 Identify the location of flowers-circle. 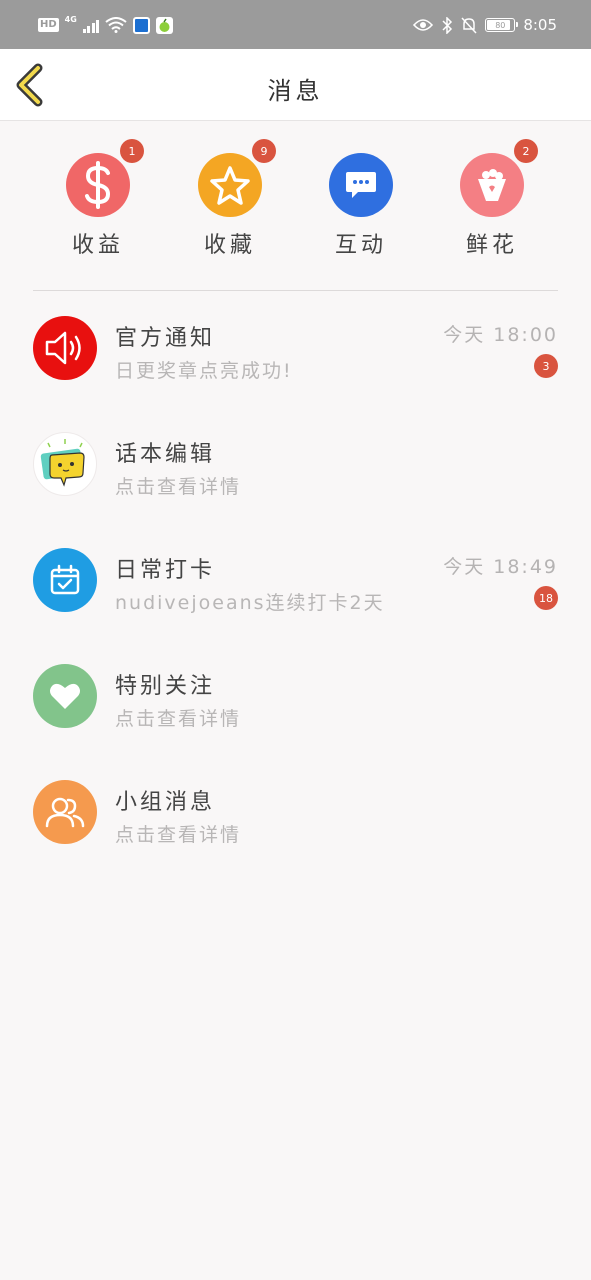
(492, 185).